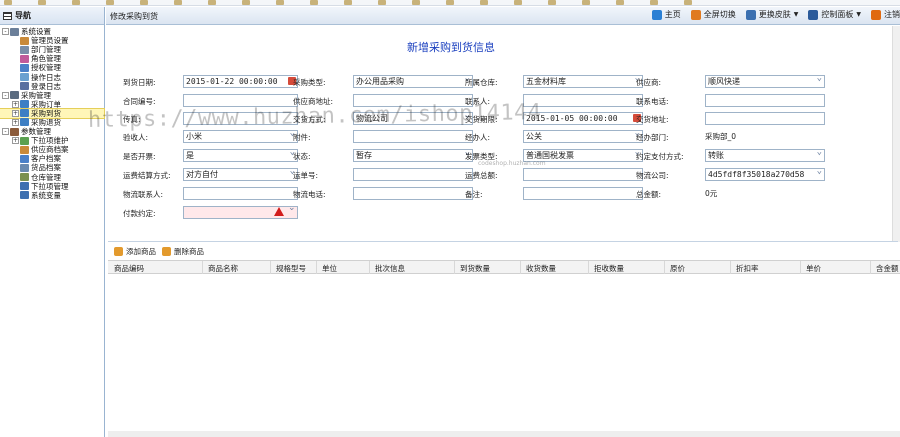 Image resolution: width=900 pixels, height=437 pixels. What do you see at coordinates (765, 174) in the screenshot?
I see `logistics-company-select: 4d5fdf8f35018a270d58` at bounding box center [765, 174].